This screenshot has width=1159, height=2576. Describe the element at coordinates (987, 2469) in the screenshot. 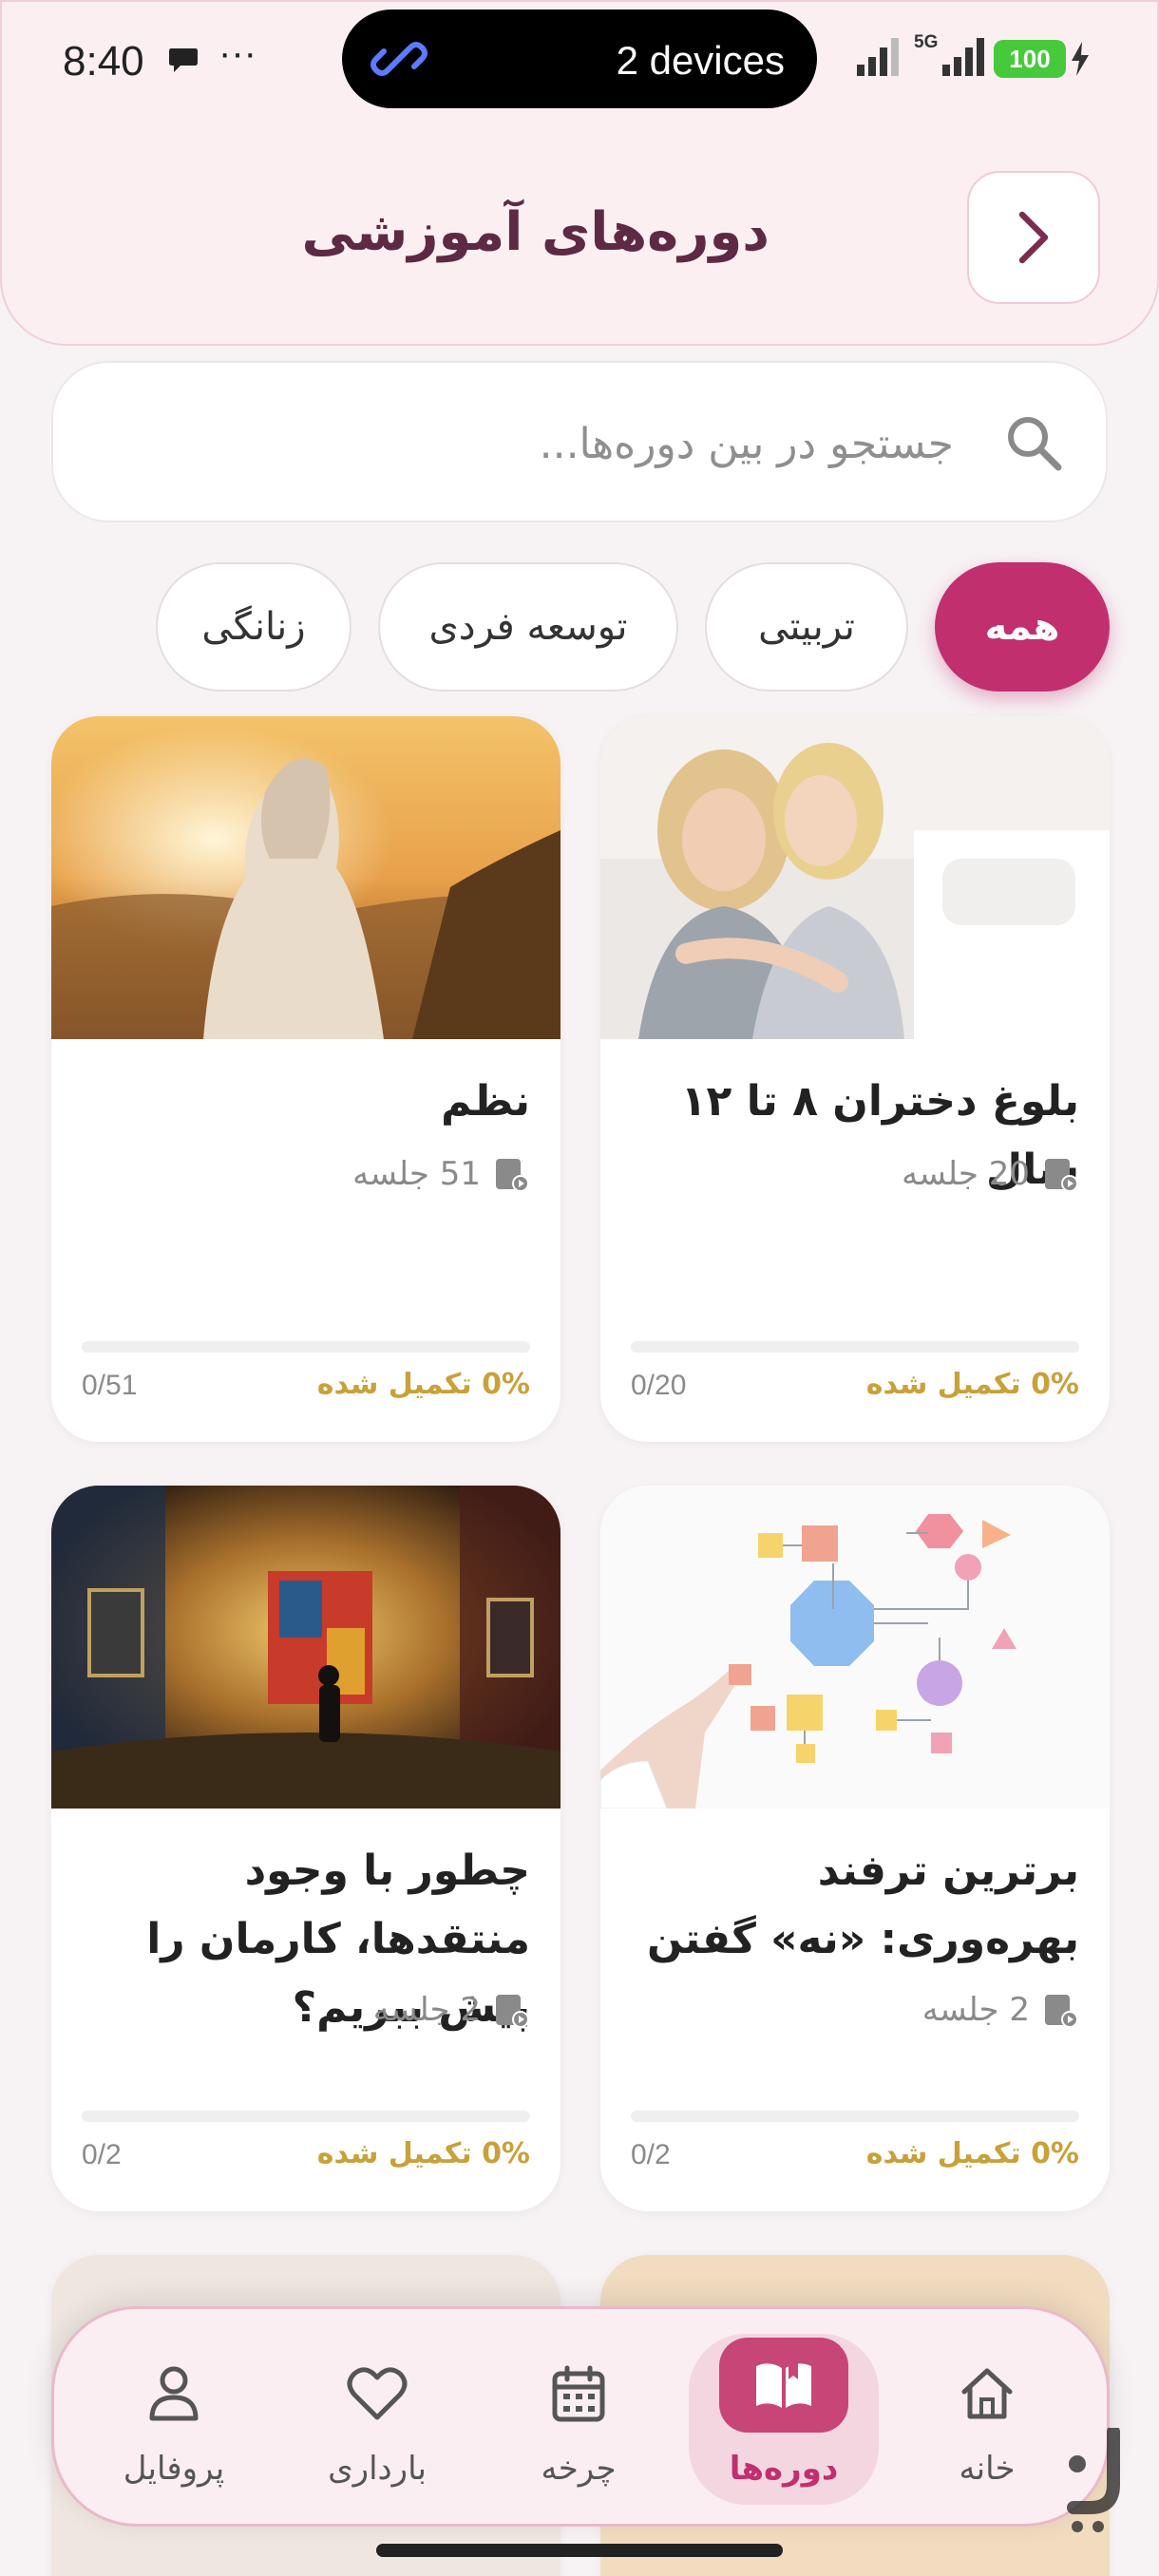

I see `nav-home-label: خانه` at that location.